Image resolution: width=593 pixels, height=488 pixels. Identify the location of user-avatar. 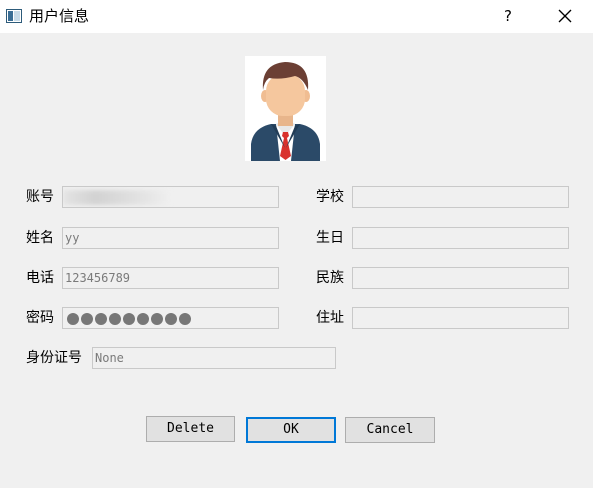
(285, 108).